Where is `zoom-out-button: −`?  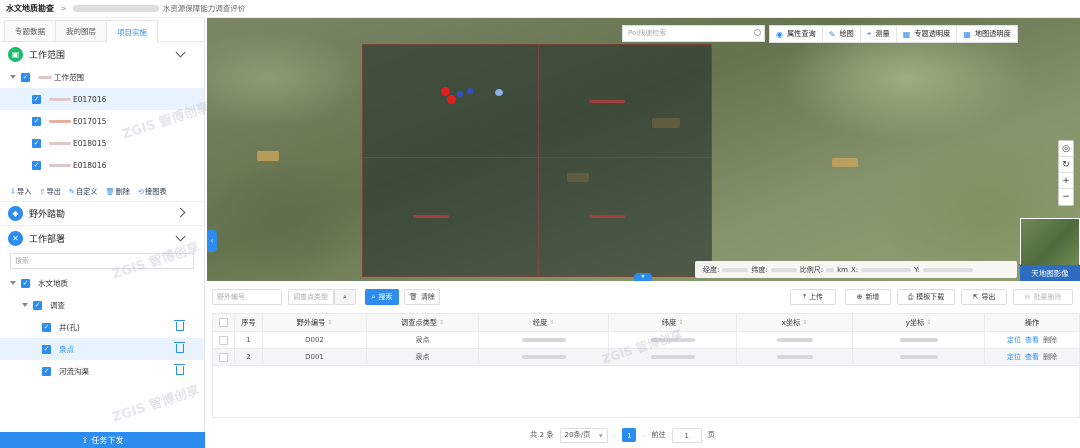
zoom-out-button: − is located at coordinates (1066, 197).